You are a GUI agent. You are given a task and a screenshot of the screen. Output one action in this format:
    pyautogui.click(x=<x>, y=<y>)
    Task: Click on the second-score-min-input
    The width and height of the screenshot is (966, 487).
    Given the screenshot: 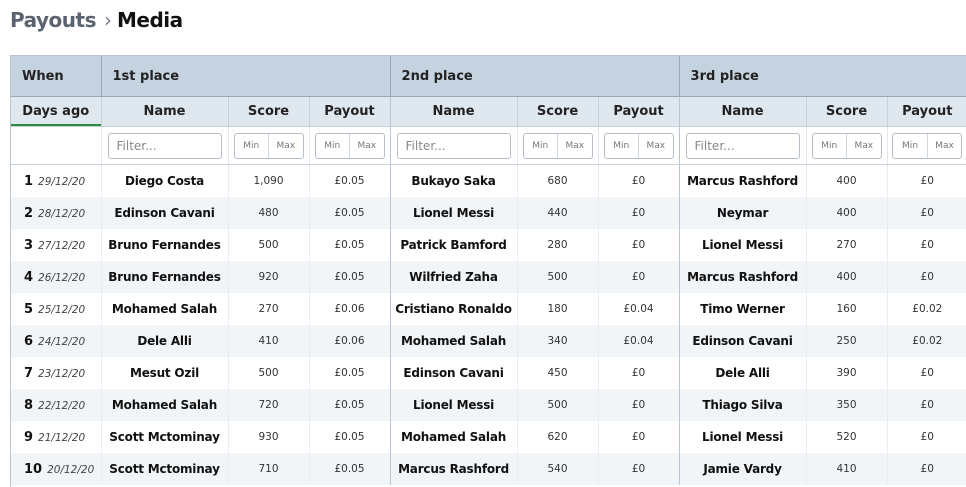 What is the action you would take?
    pyautogui.click(x=540, y=145)
    